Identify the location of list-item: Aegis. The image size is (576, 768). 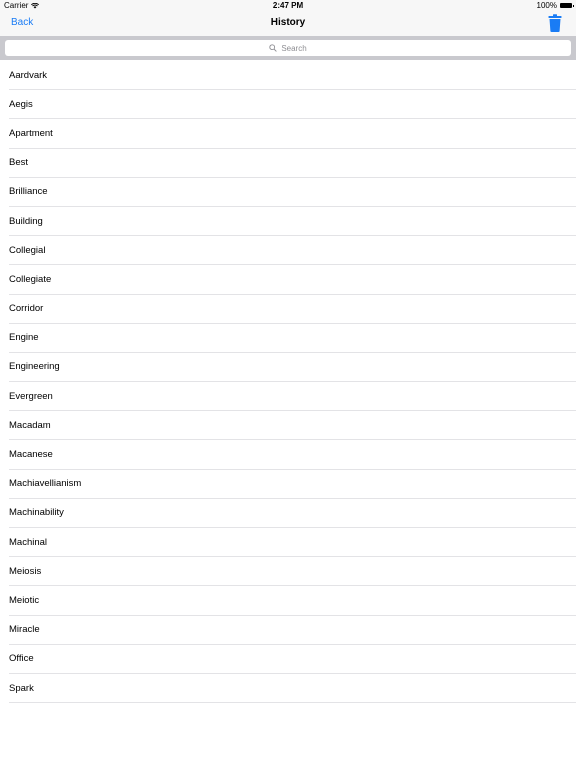
(292, 105).